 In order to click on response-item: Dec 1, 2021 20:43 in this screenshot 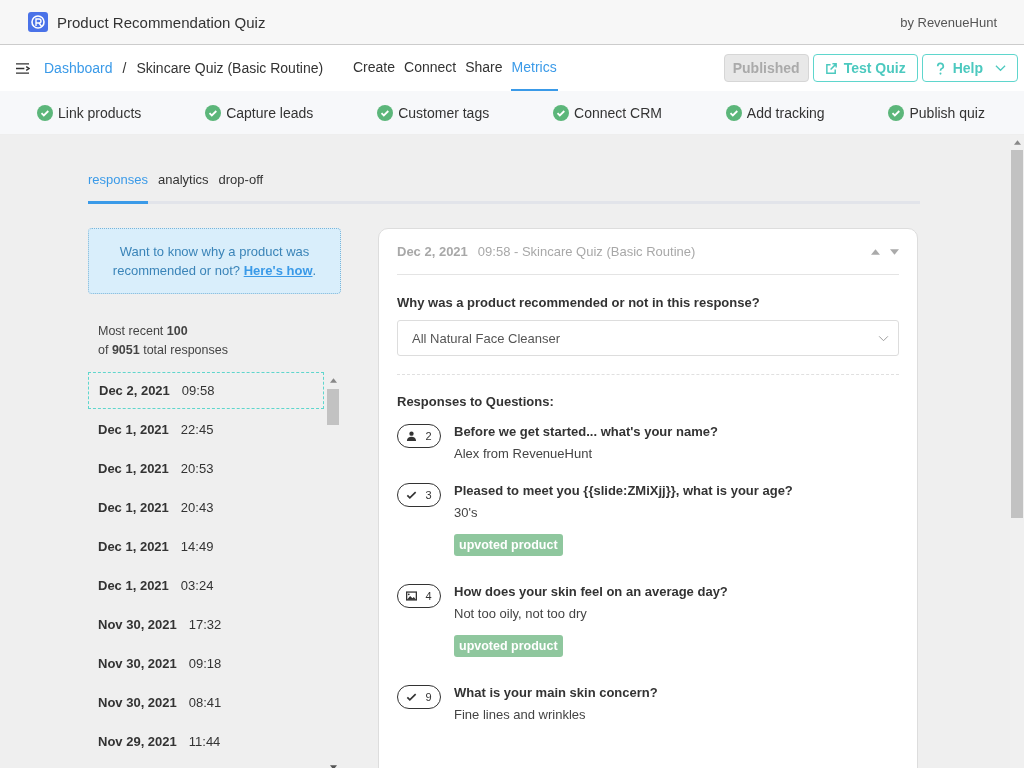, I will do `click(206, 507)`.